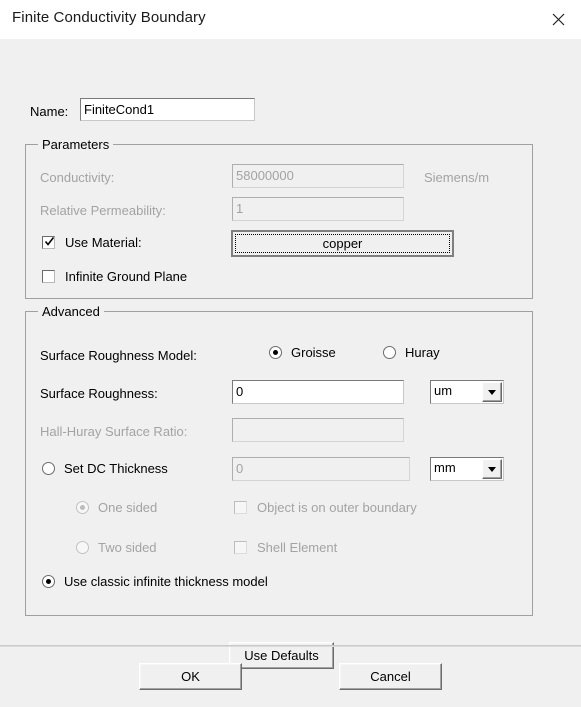 The width and height of the screenshot is (581, 707). I want to click on classic-model-row: Use classic infinite thickness model, so click(155, 581).